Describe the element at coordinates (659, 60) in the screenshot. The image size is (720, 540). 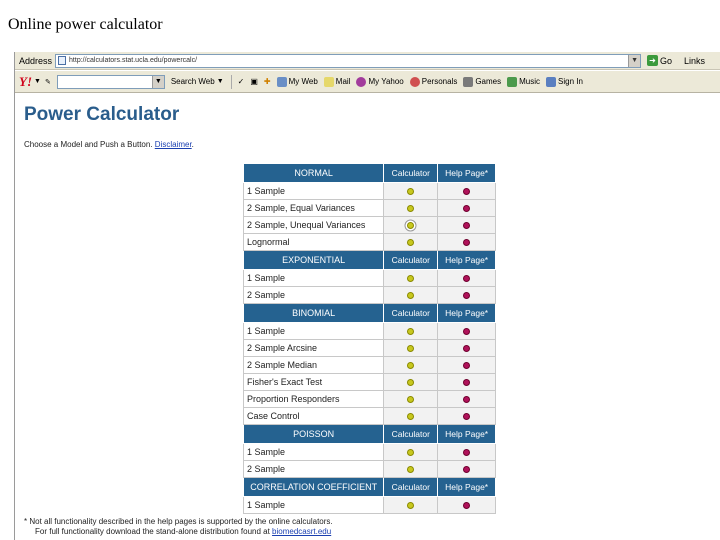
I see `go-button: ➜ Go` at that location.